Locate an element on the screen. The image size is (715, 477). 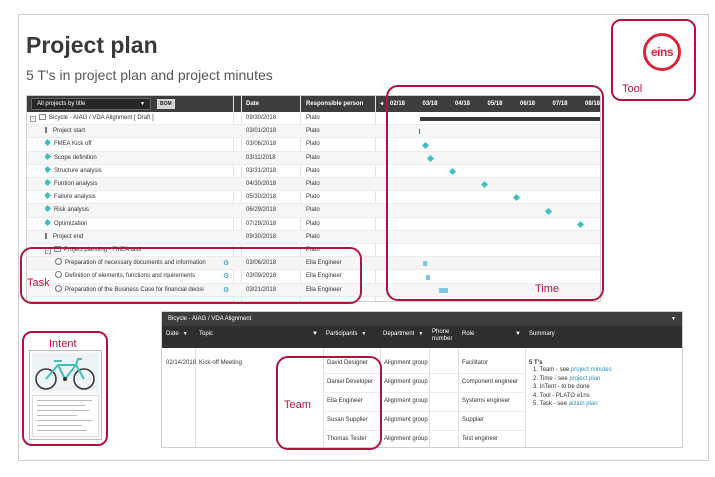
summary-item: 2. Time - see project plan is located at coordinates (572, 379).